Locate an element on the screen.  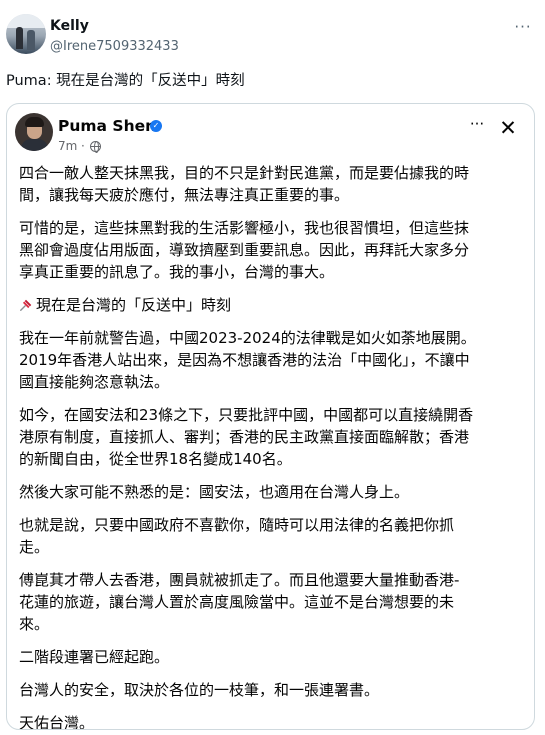
pushpin-icon is located at coordinates (26, 305).